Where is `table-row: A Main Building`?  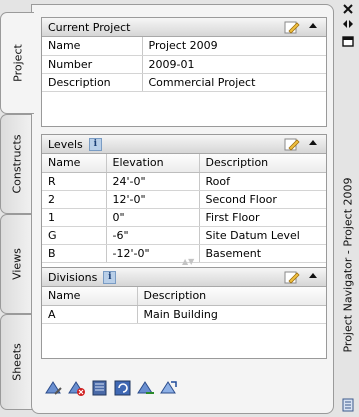 table-row: A Main Building is located at coordinates (184, 314).